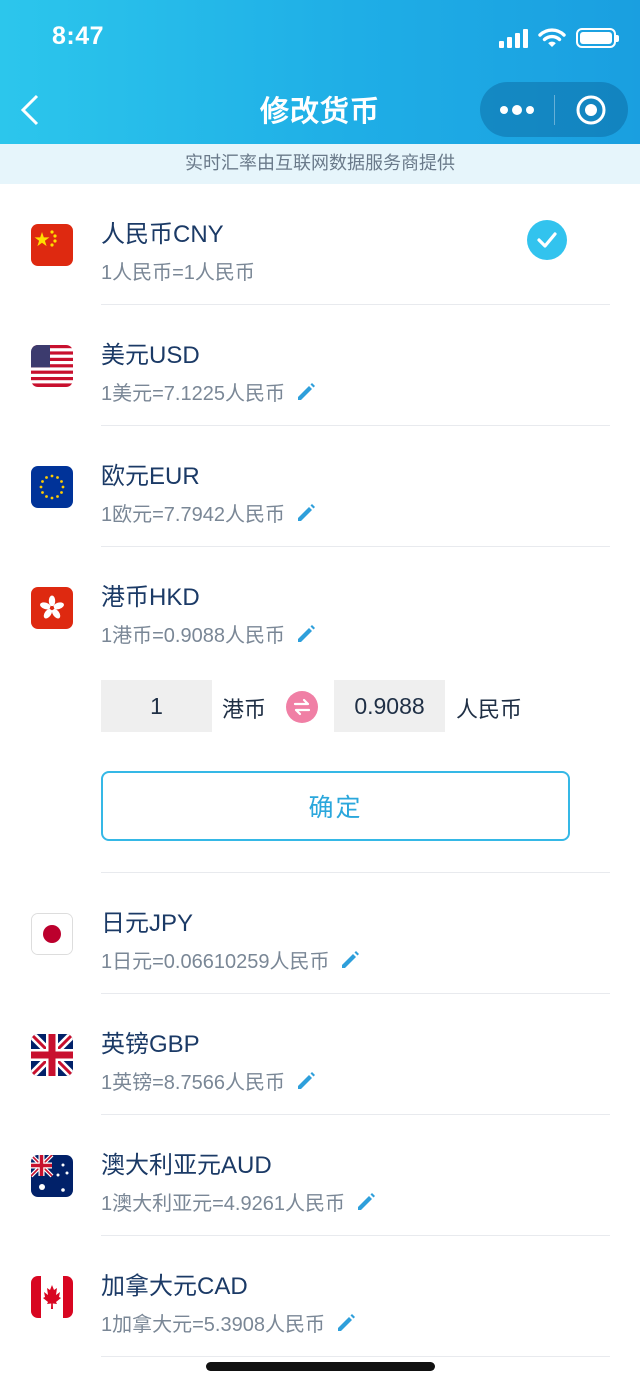 This screenshot has width=640, height=1386. I want to click on currency-rate: 1人民币=1人民币, so click(178, 270).